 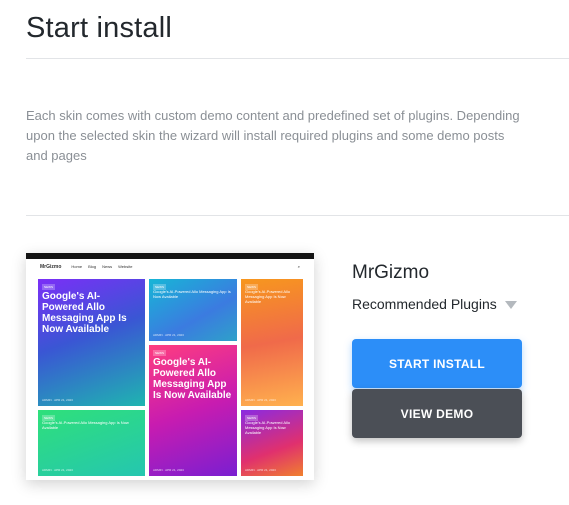 I want to click on recommended-plugins-label: Recommended Plugins, so click(x=424, y=304).